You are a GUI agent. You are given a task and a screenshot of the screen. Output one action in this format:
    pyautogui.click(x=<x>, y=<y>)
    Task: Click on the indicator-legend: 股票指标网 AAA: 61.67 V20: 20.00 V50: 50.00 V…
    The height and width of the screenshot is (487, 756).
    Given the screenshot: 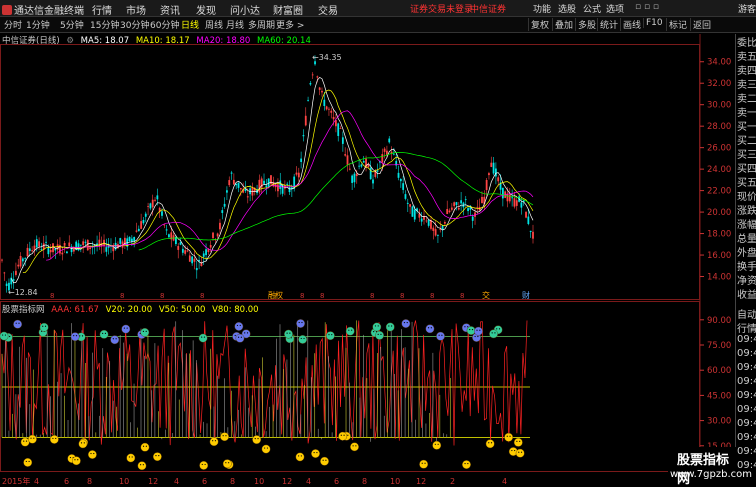 What is the action you would take?
    pyautogui.click(x=132, y=309)
    